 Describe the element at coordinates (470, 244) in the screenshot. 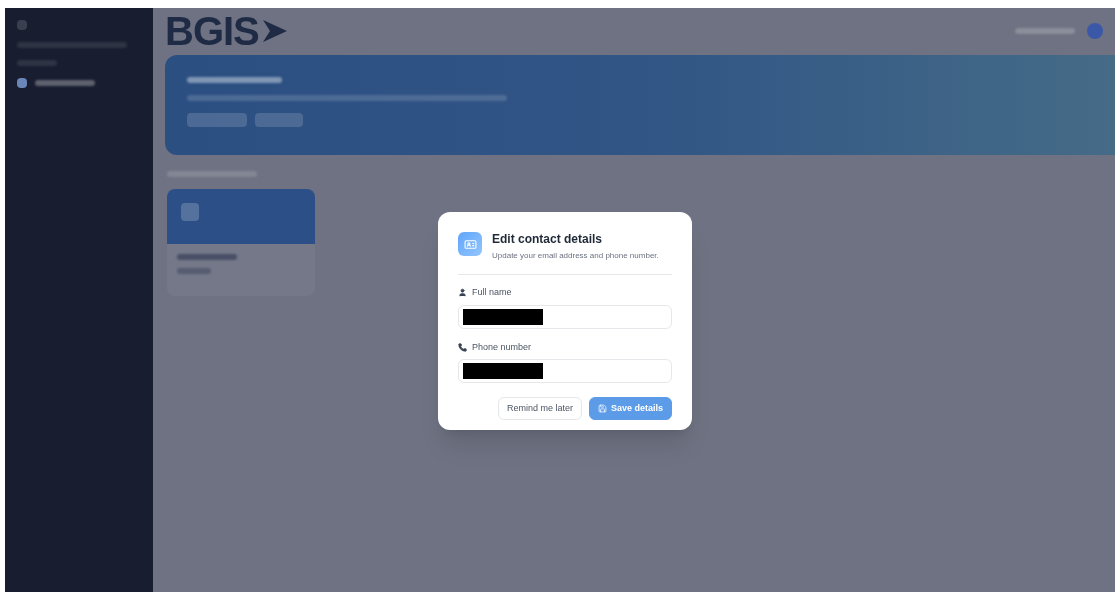

I see `contact-card-icon` at that location.